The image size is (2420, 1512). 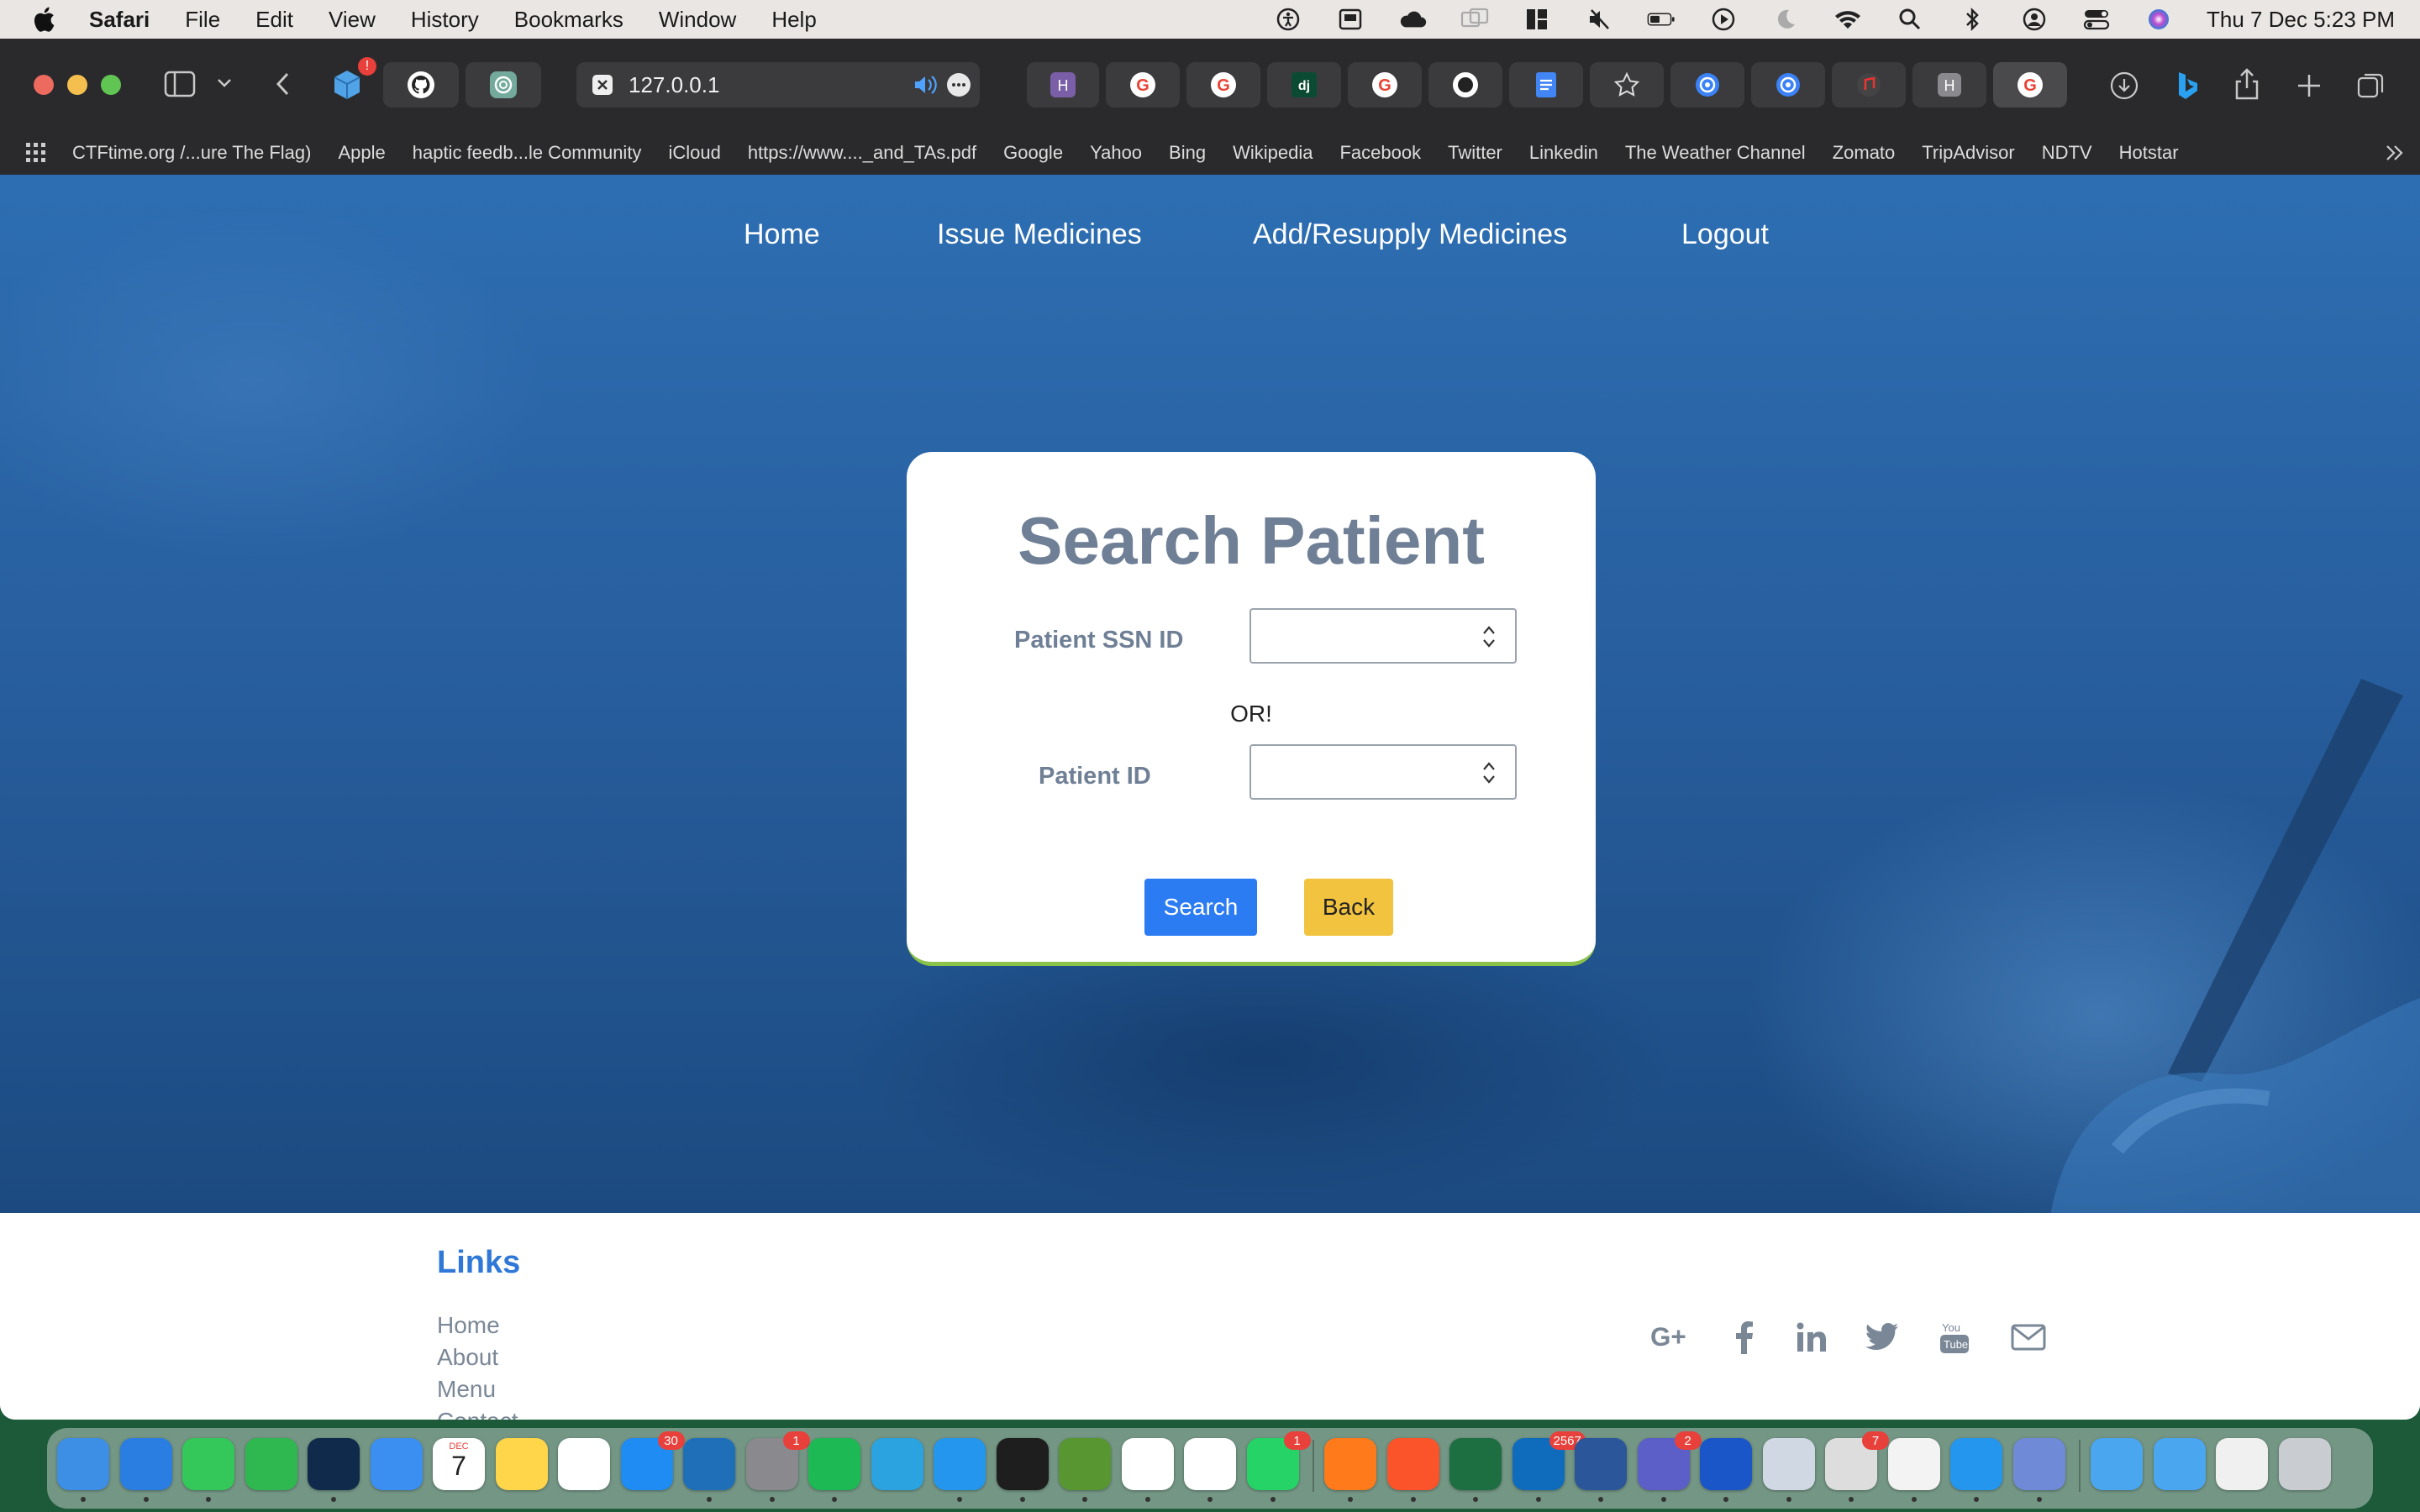 What do you see at coordinates (361, 153) in the screenshot?
I see `bookmark-apple: Apple` at bounding box center [361, 153].